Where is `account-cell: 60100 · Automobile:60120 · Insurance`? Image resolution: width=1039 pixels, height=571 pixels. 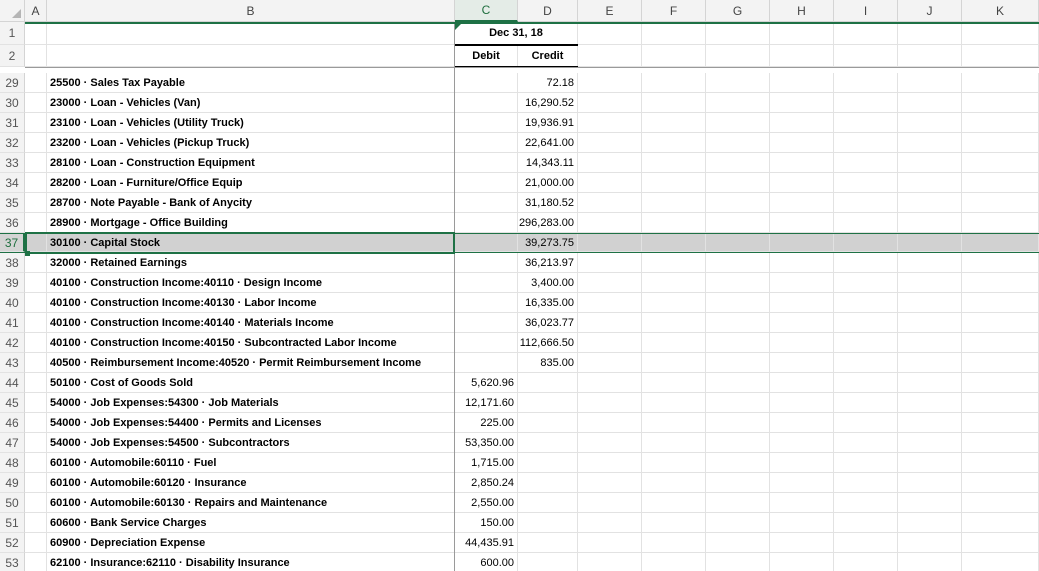
account-cell: 60100 · Automobile:60120 · Insurance is located at coordinates (251, 483).